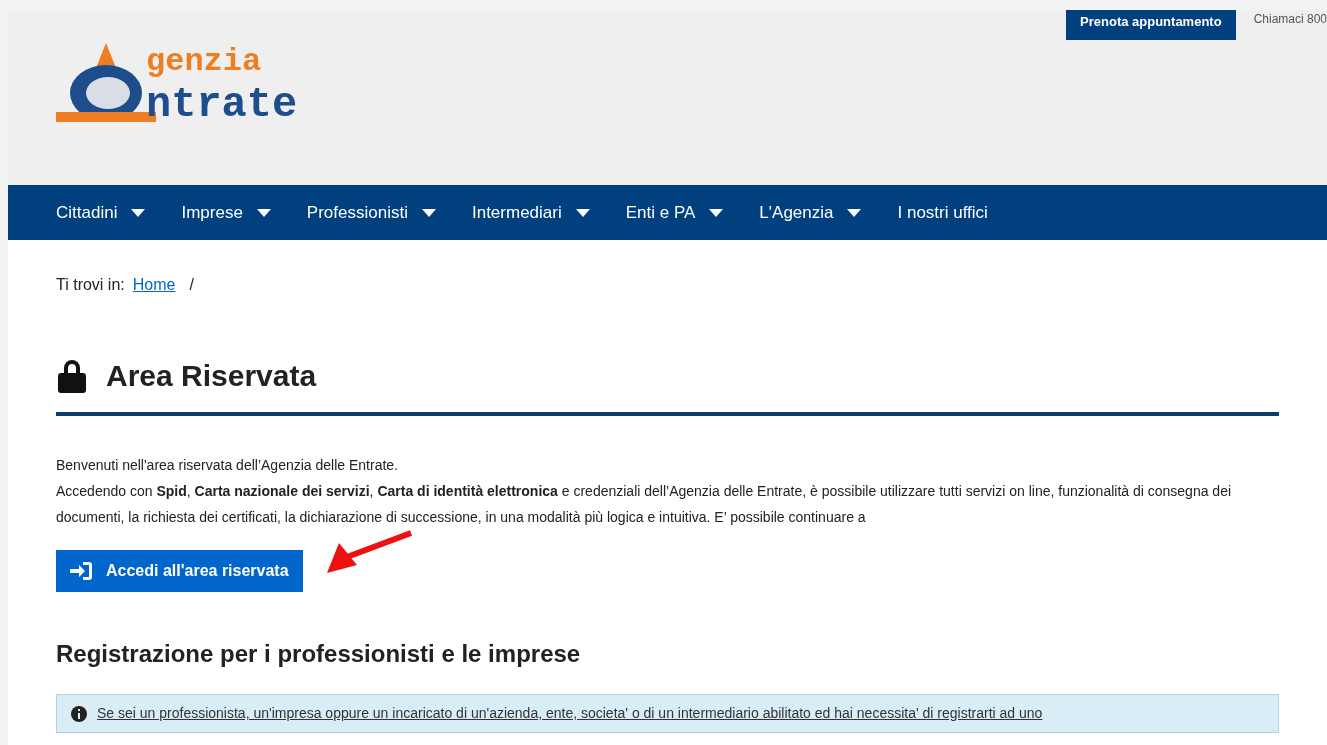  What do you see at coordinates (227, 465) in the screenshot?
I see `intro-paragraph: Benvenuti nell'area riservata dell’Agenzia delle Entrate.` at bounding box center [227, 465].